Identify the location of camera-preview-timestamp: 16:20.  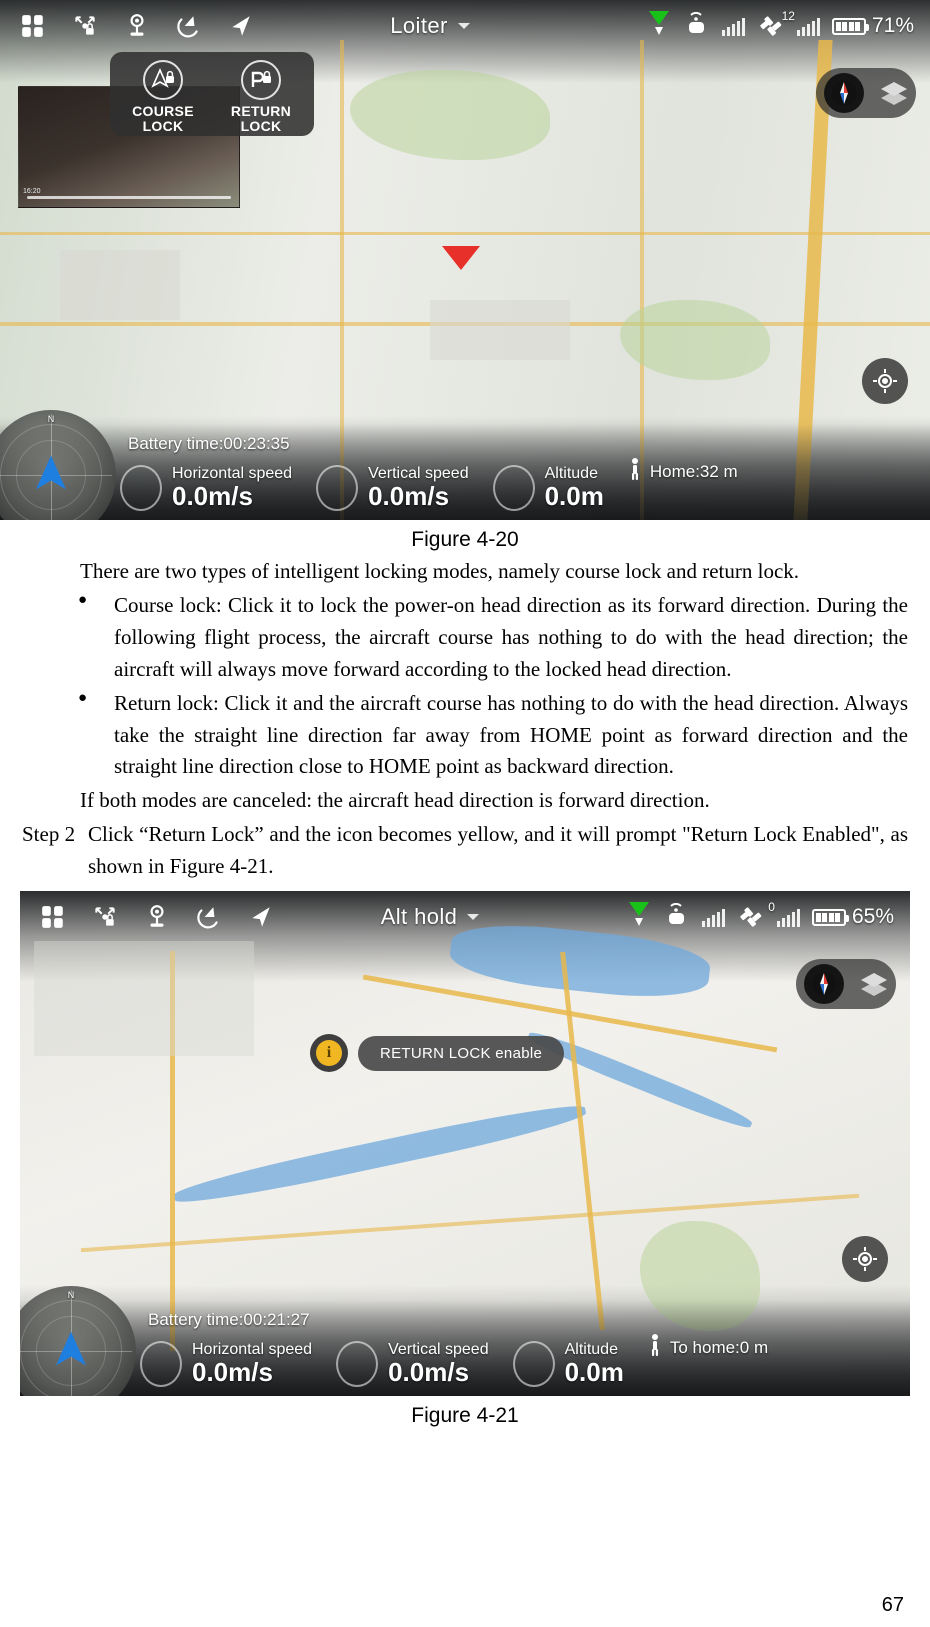
(32, 191).